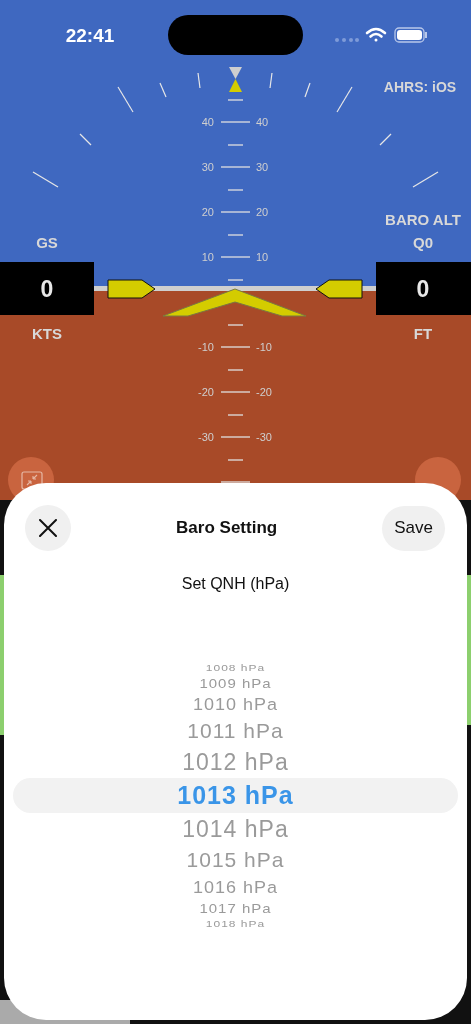 The width and height of the screenshot is (471, 1024). I want to click on picker-option: 1013 hPa, so click(235, 795).